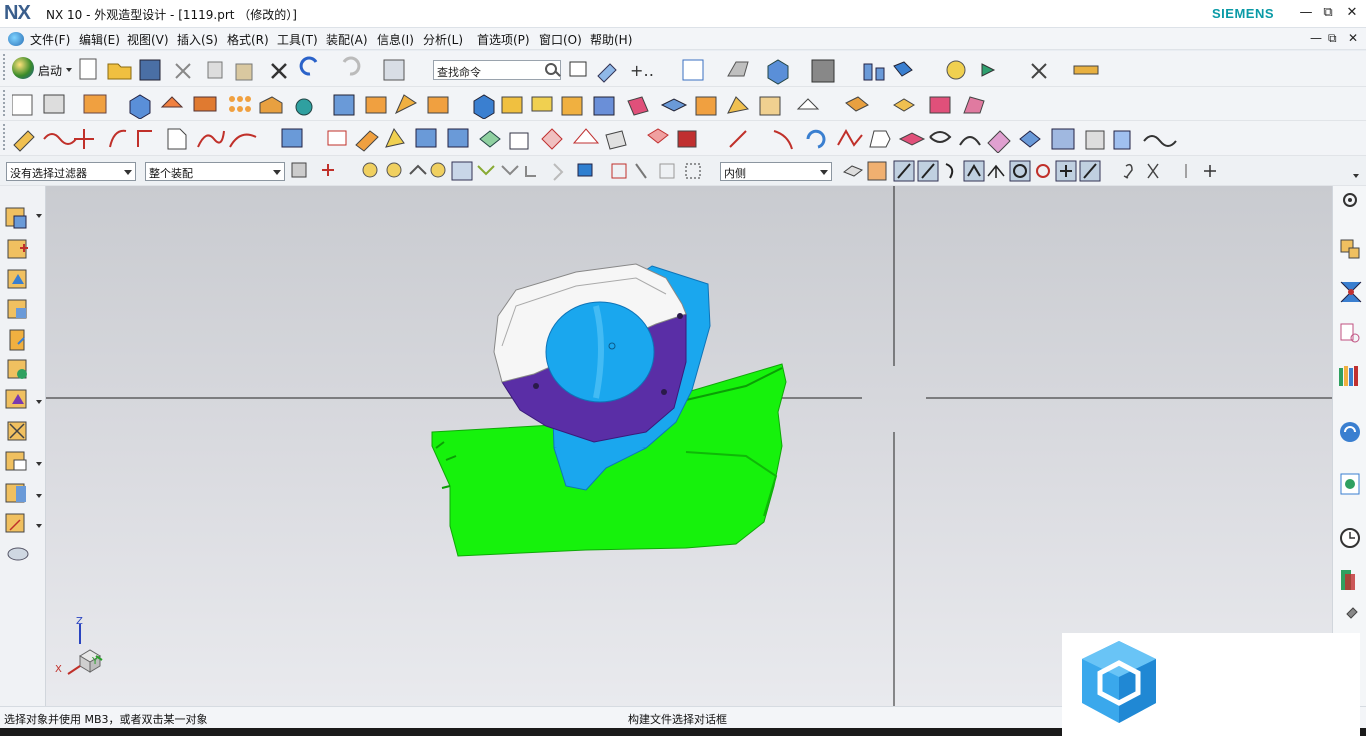  Describe the element at coordinates (484, 106) in the screenshot. I see `offset-face-icon` at that location.